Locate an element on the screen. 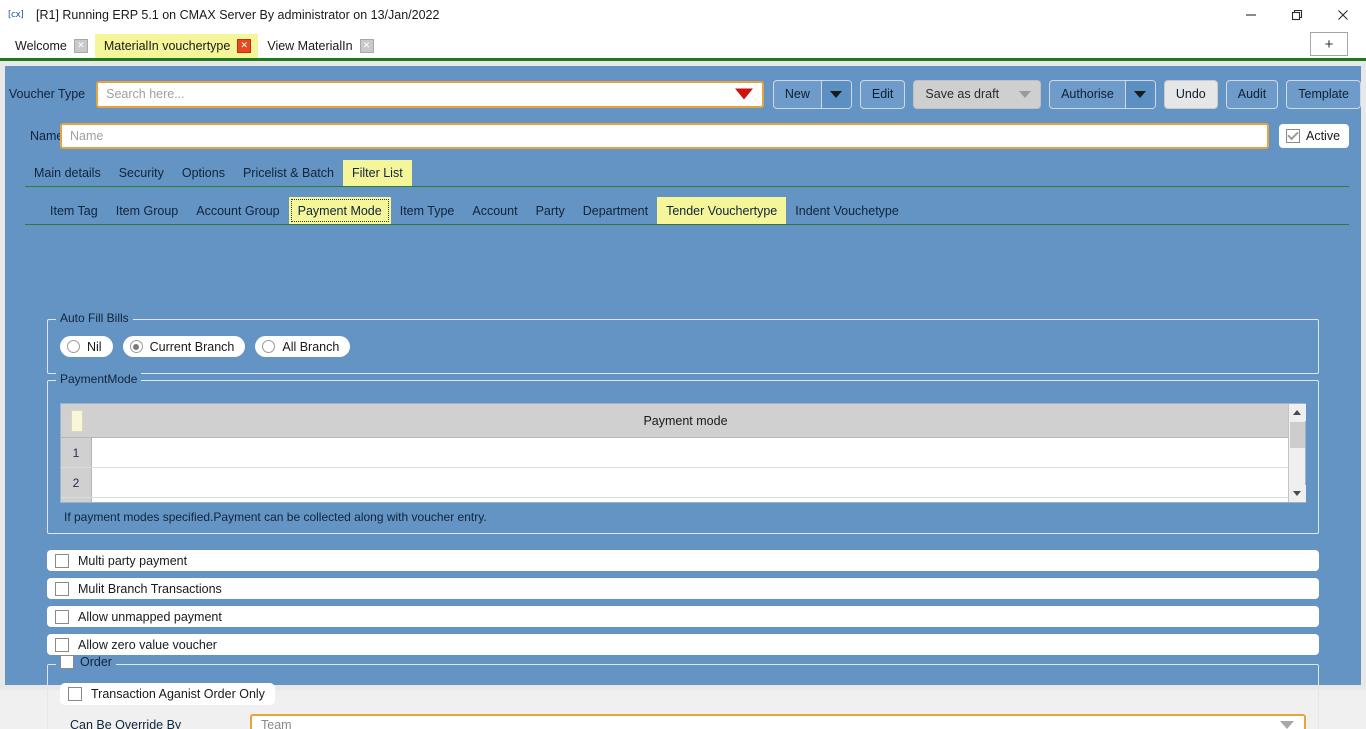  can-be-override-by-dropdown: Team is located at coordinates (778, 721).